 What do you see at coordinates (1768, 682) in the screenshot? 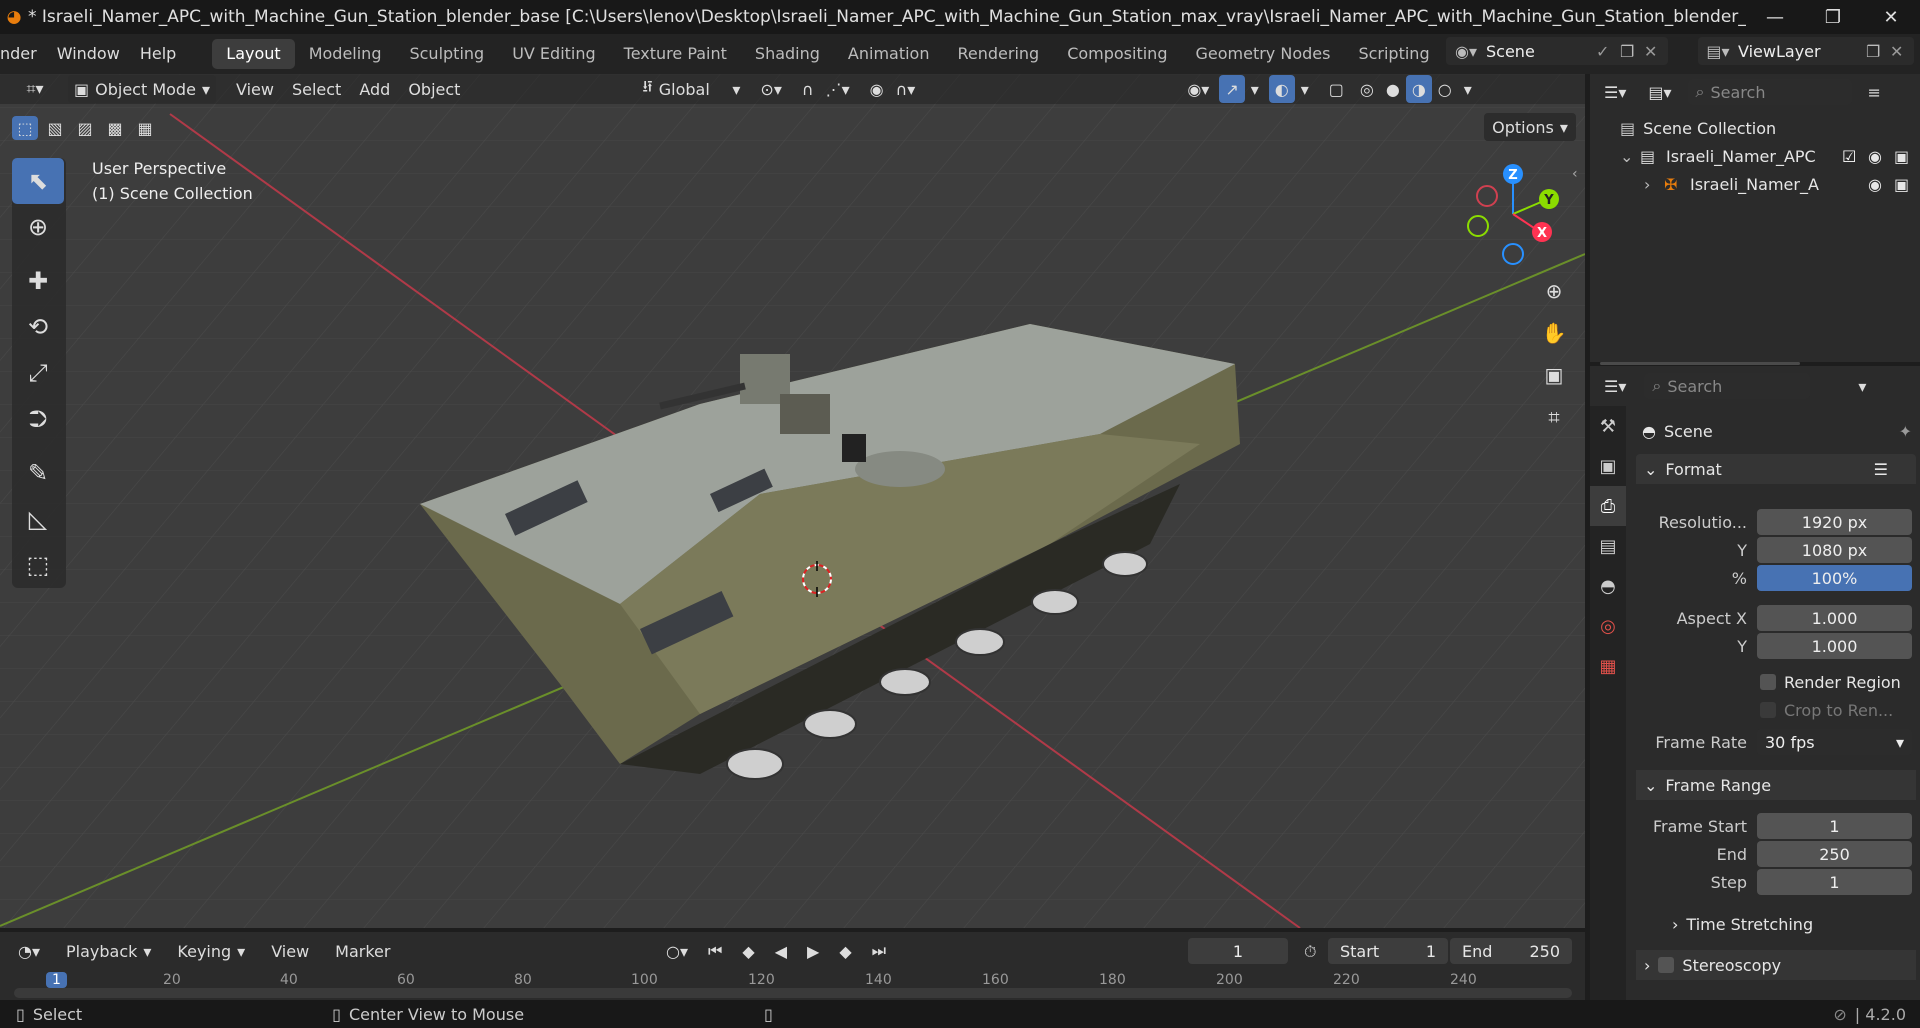
I see `render-region-checkbox` at bounding box center [1768, 682].